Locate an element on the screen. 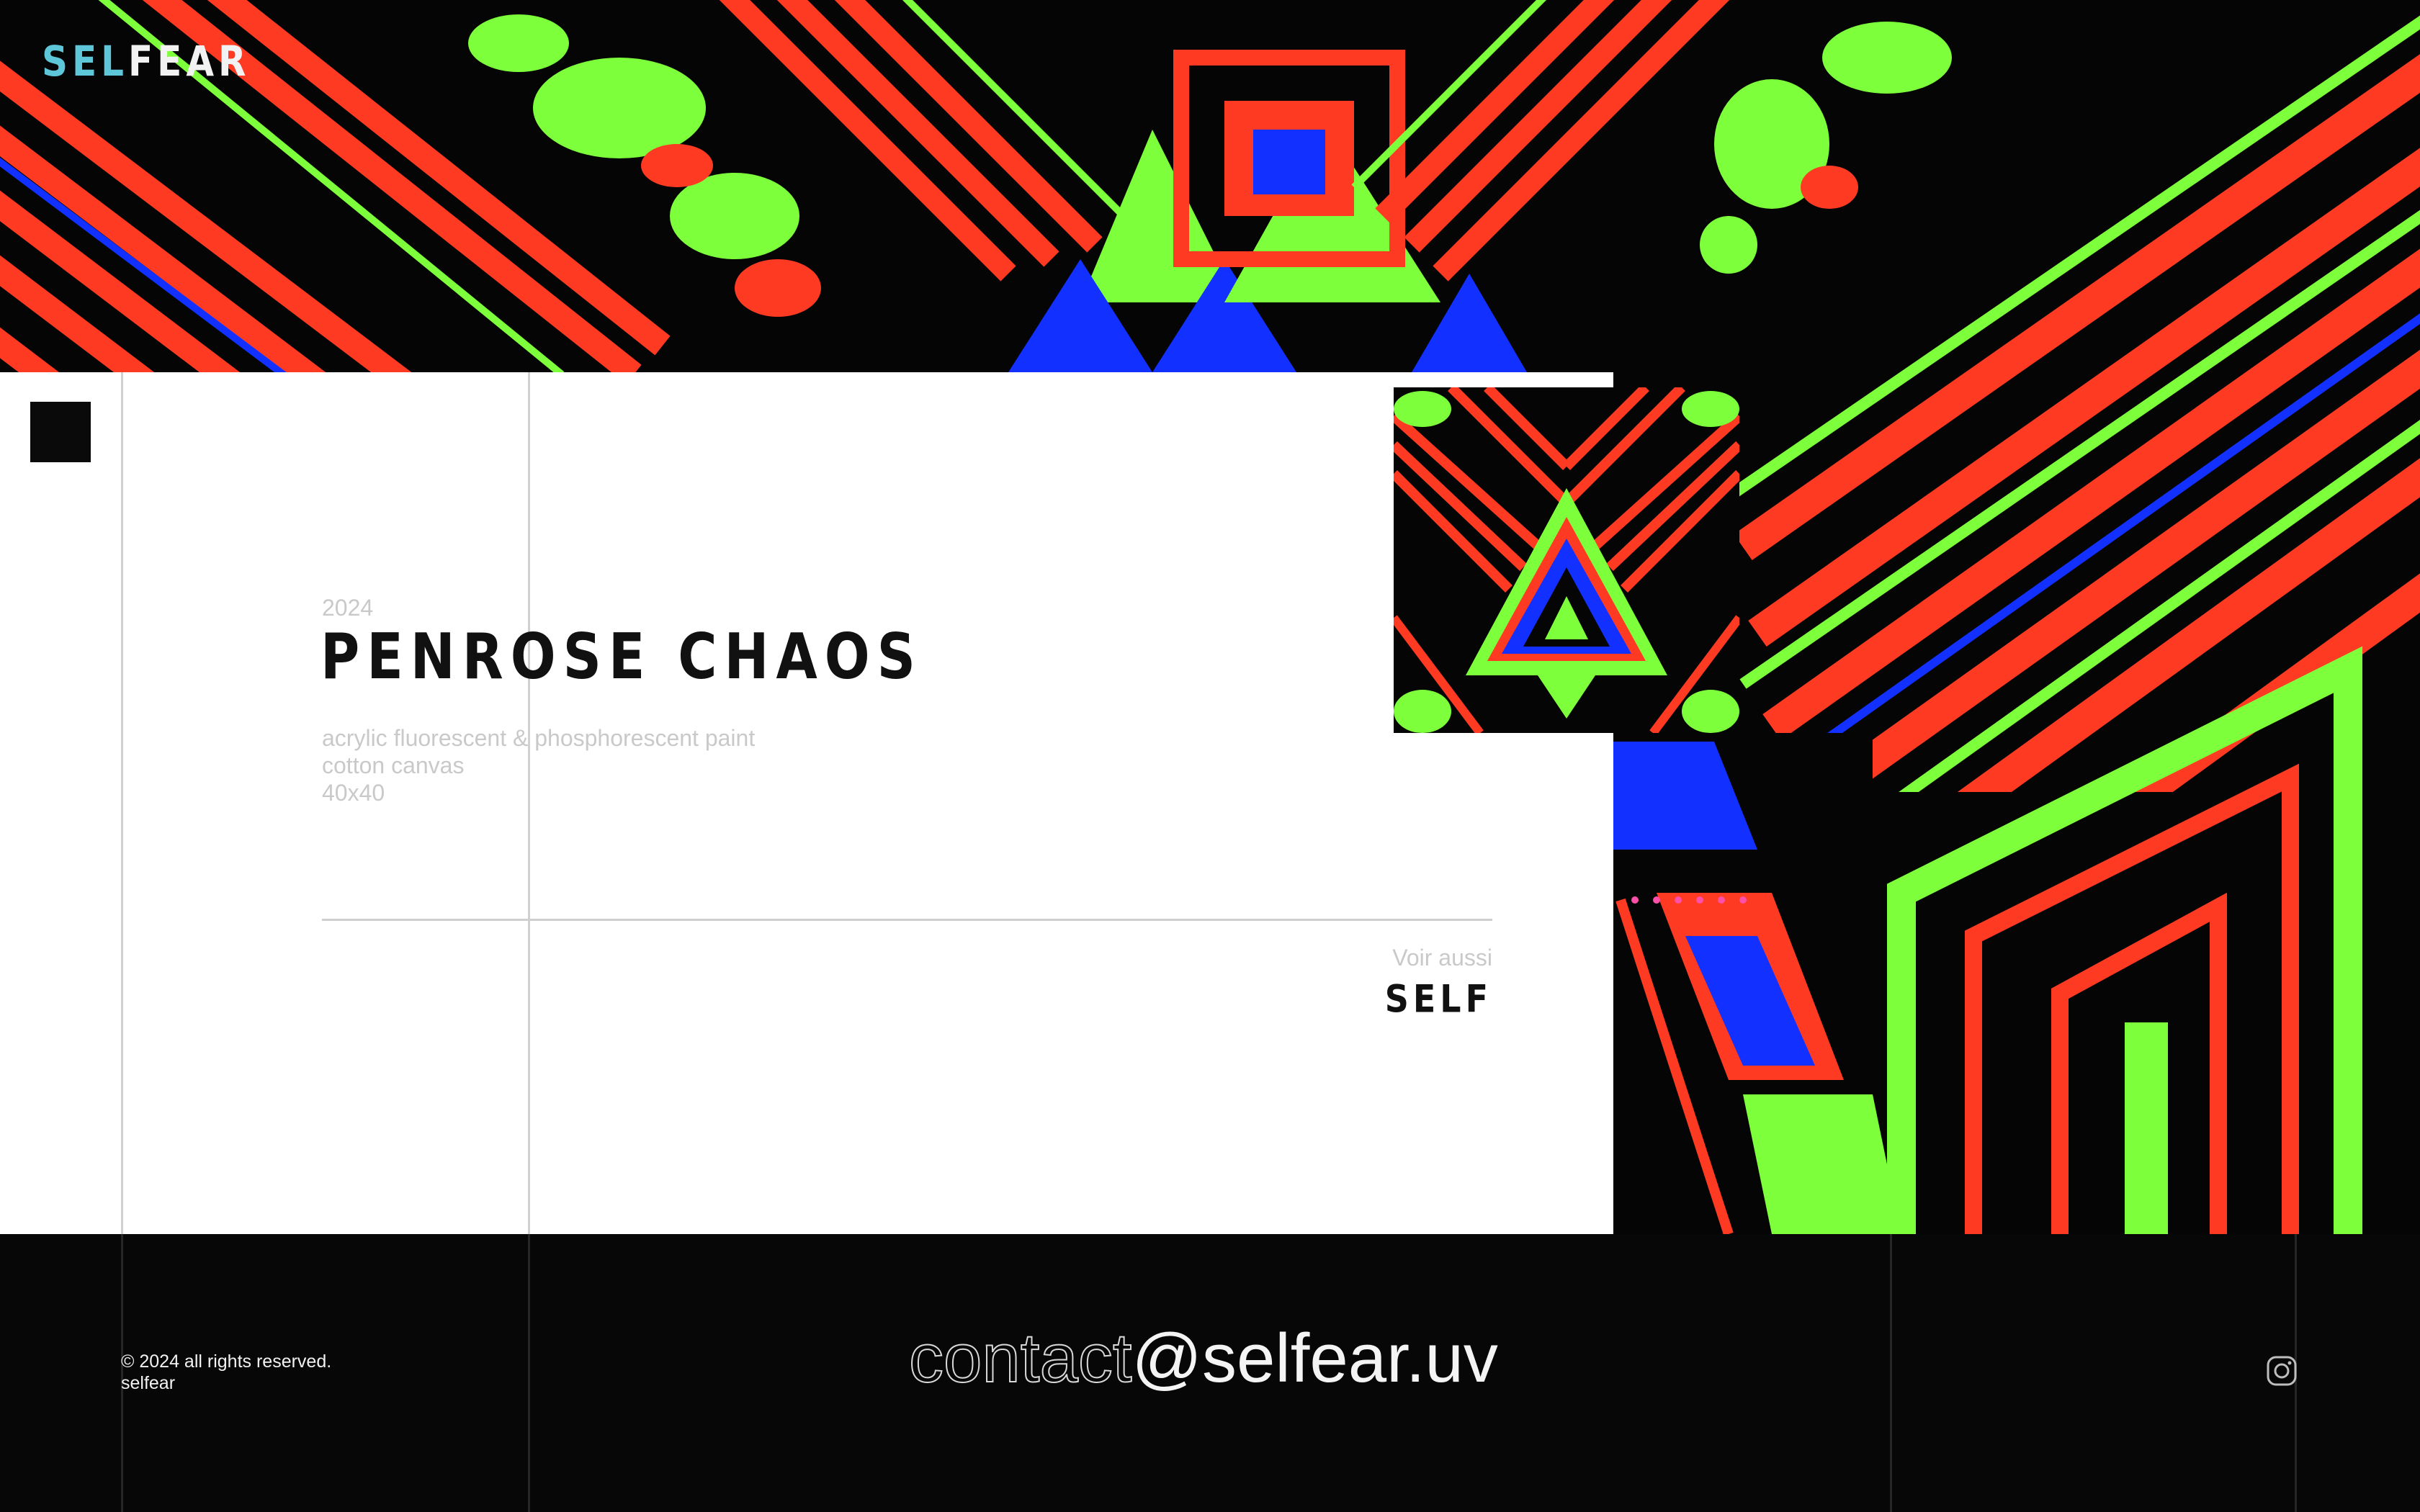 This screenshot has width=2420, height=1512. copyright-text: © 2024 all rights reserved. is located at coordinates (226, 1361).